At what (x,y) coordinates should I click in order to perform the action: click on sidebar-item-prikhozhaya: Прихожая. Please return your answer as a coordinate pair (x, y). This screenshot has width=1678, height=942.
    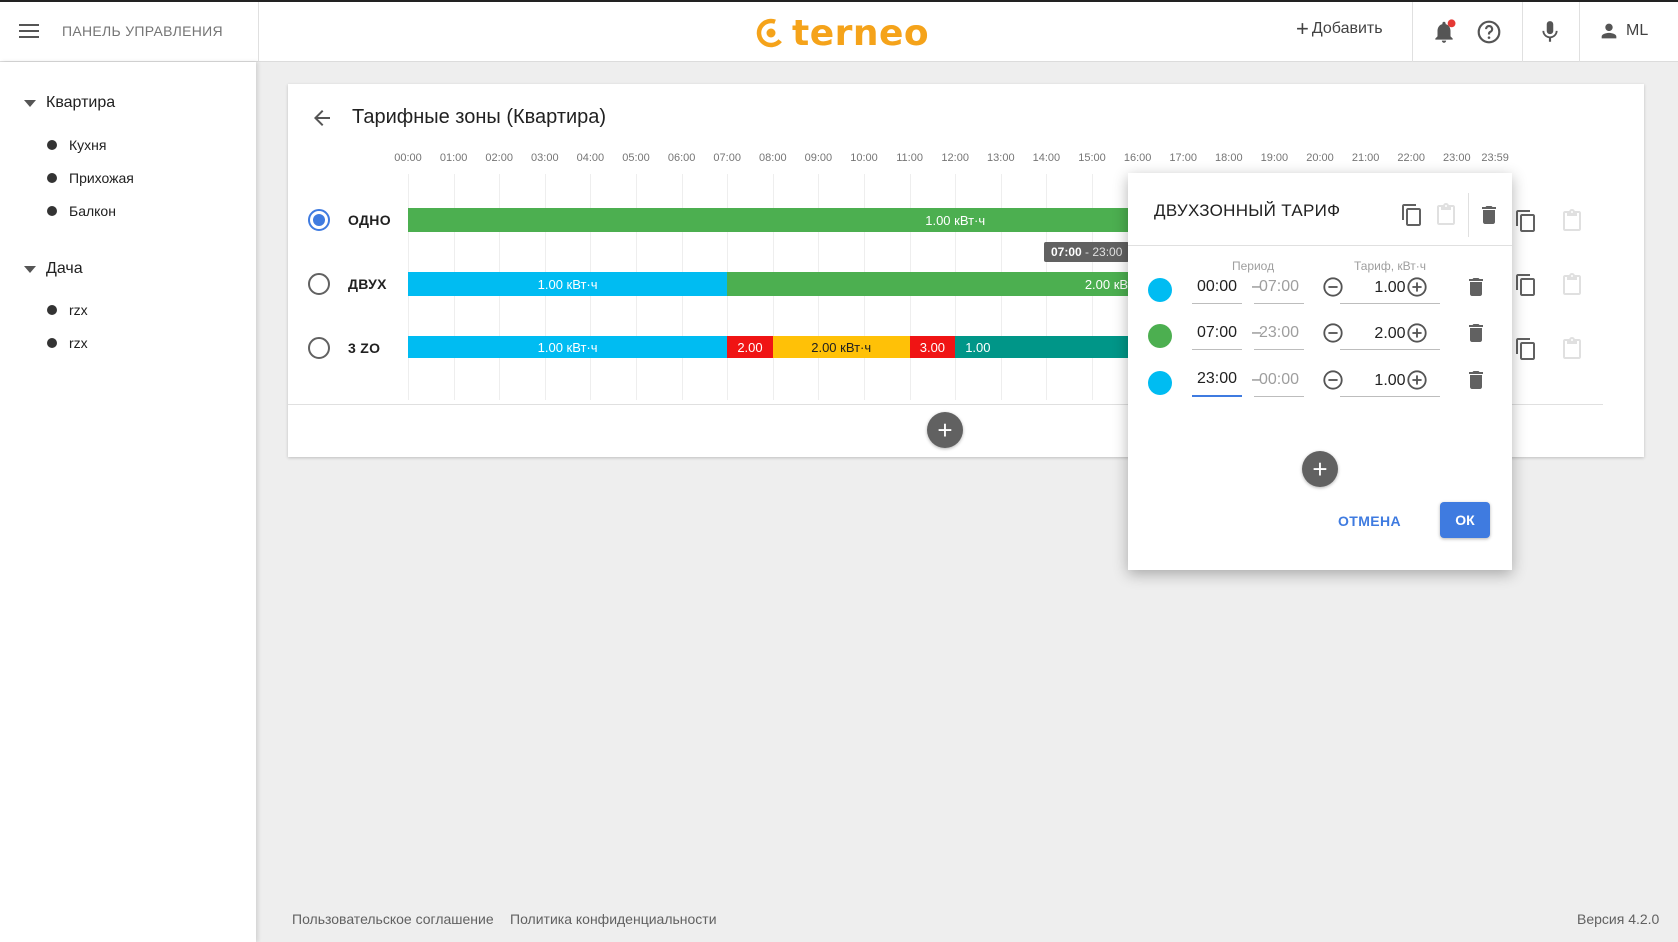
    Looking at the image, I should click on (90, 178).